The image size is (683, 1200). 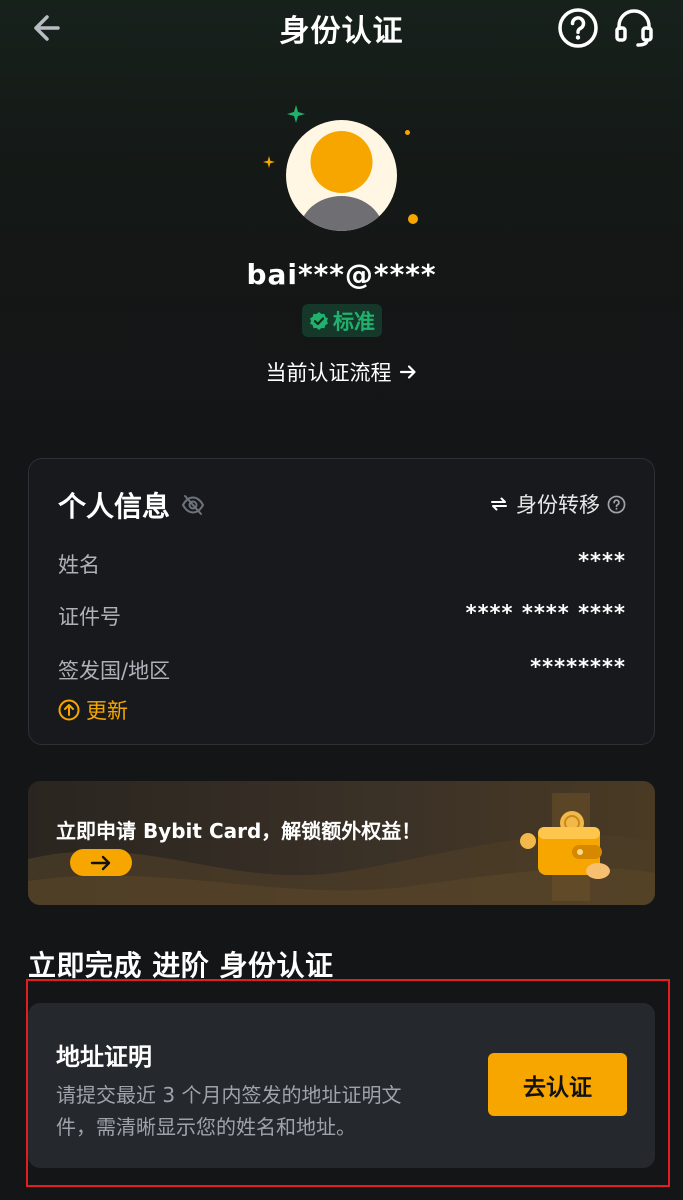 What do you see at coordinates (354, 321) in the screenshot?
I see `badge-label: 标准` at bounding box center [354, 321].